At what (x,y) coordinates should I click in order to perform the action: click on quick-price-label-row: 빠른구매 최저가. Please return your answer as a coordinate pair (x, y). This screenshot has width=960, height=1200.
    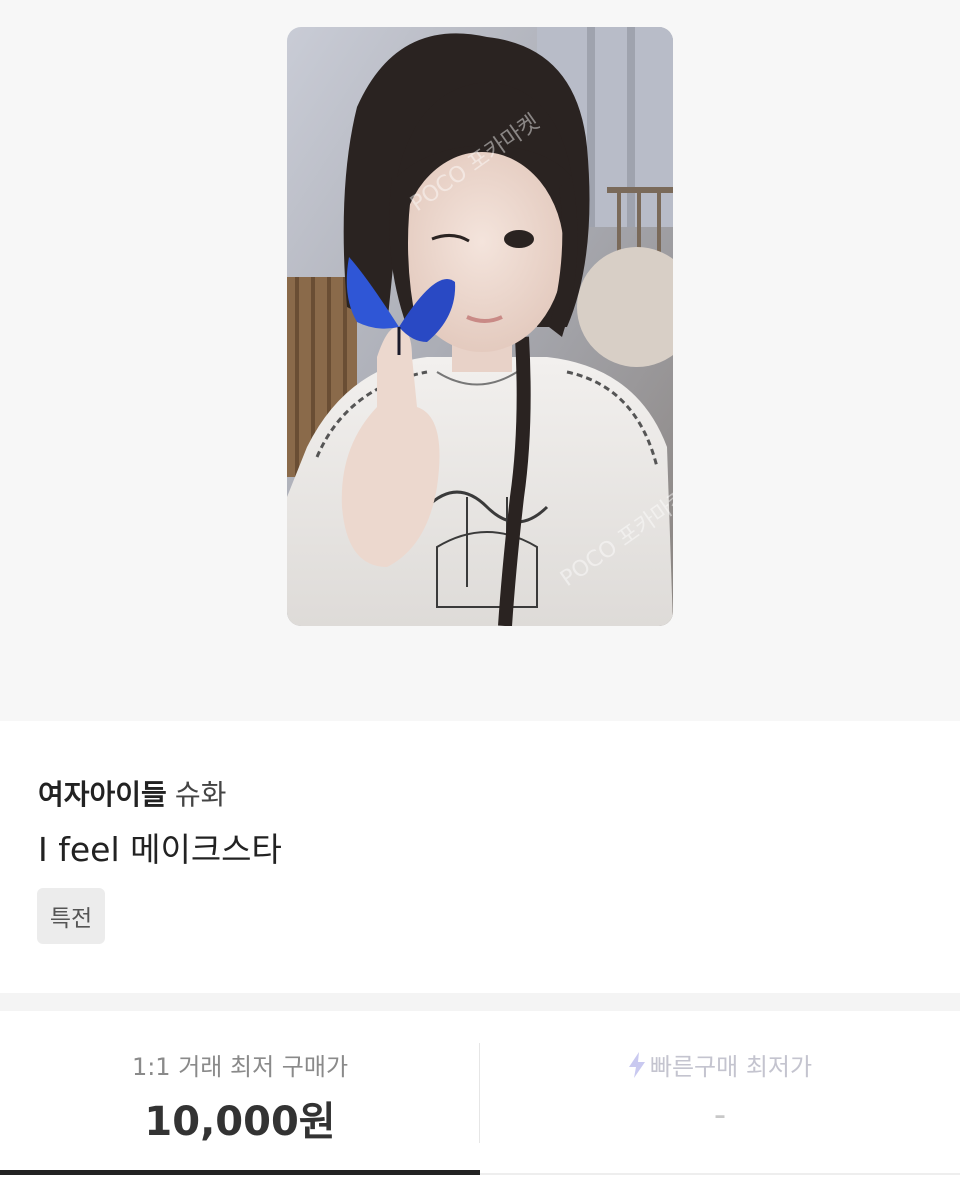
    Looking at the image, I should click on (720, 1065).